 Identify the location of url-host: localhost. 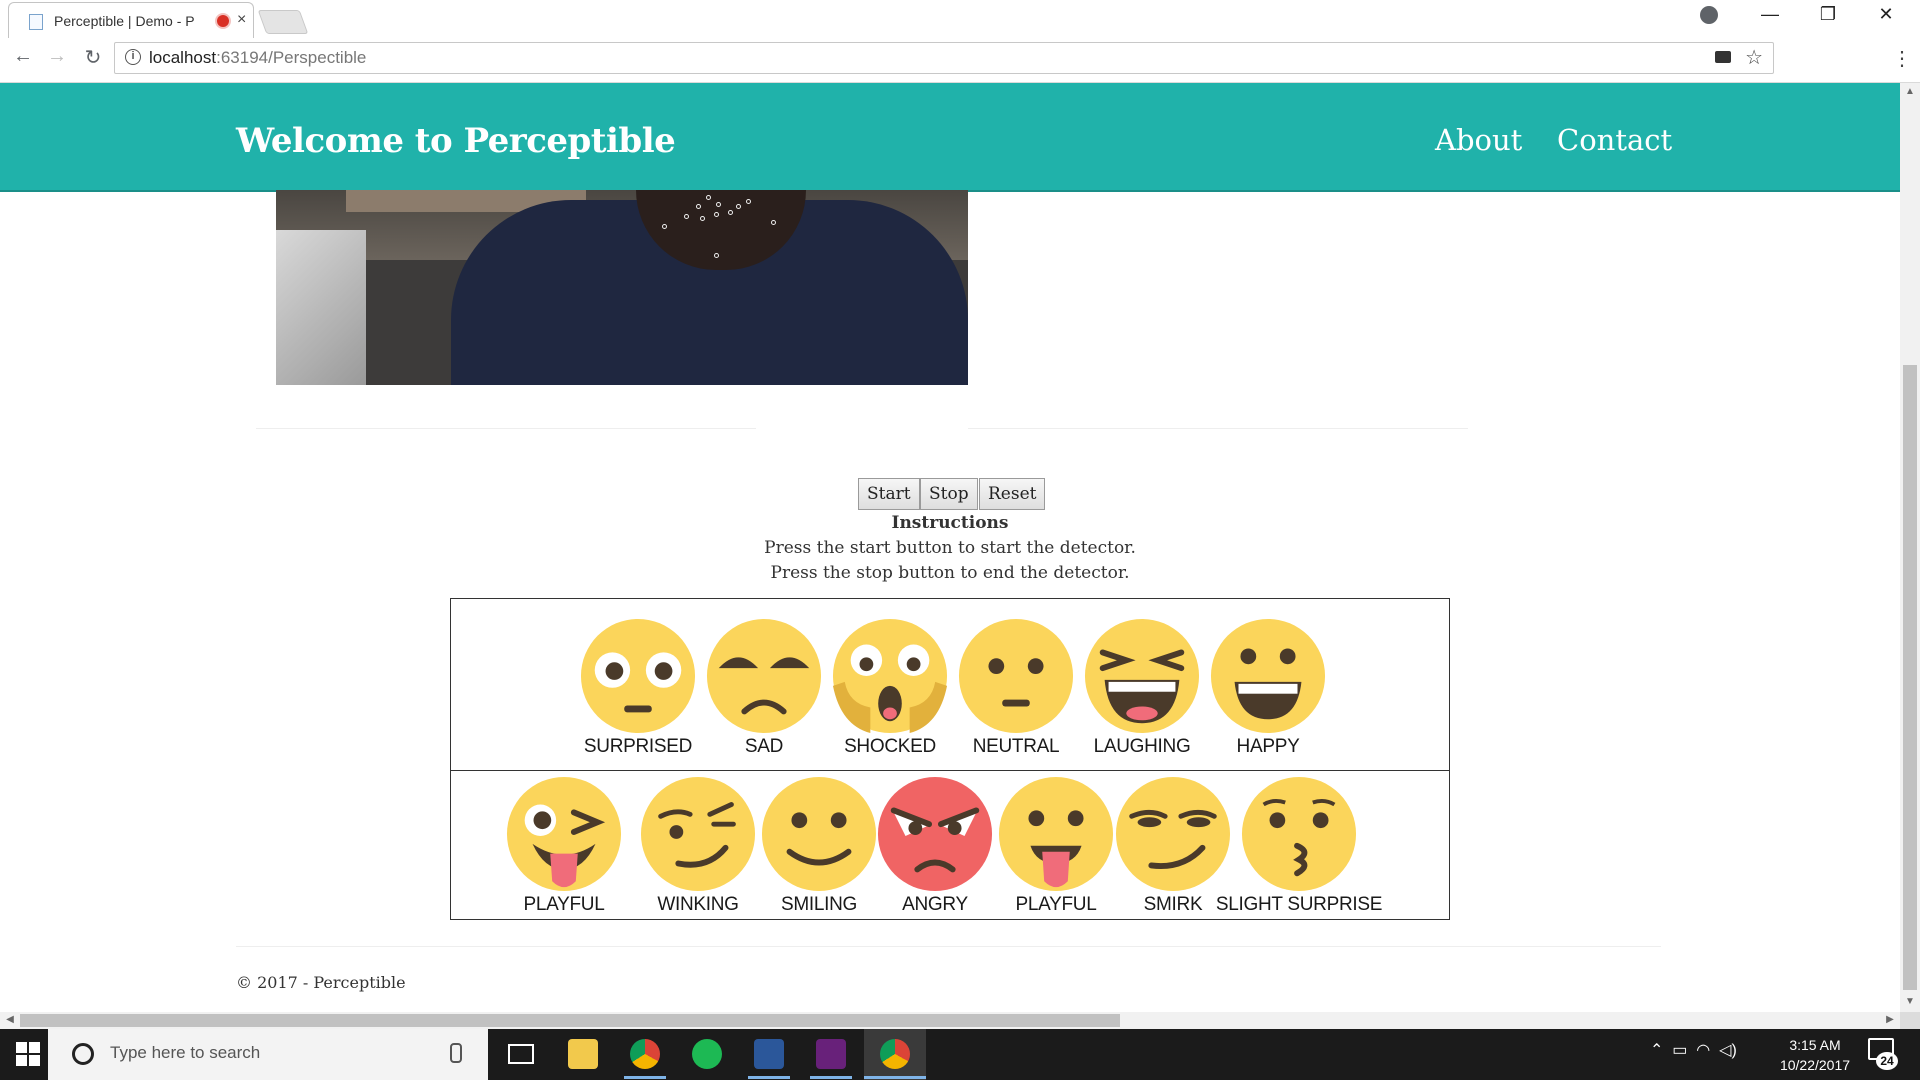
(183, 57).